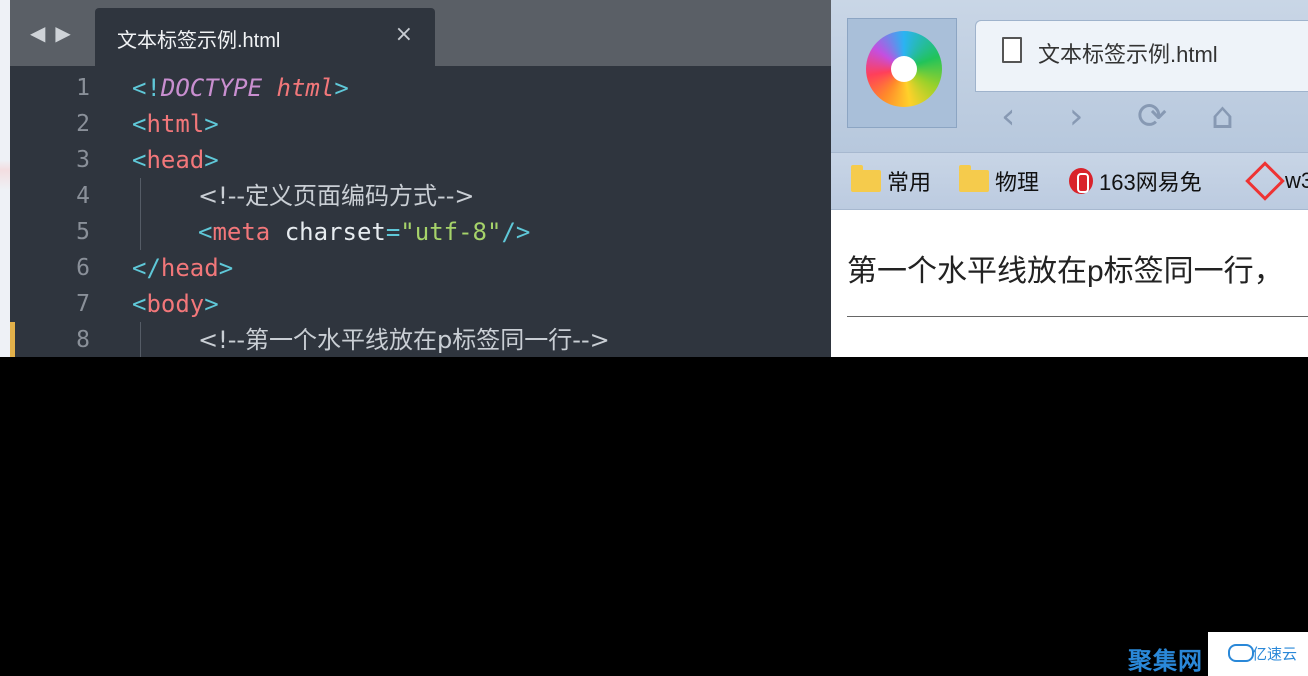 Image resolution: width=1308 pixels, height=676 pixels. What do you see at coordinates (83, 304) in the screenshot?
I see `line-number: 7` at bounding box center [83, 304].